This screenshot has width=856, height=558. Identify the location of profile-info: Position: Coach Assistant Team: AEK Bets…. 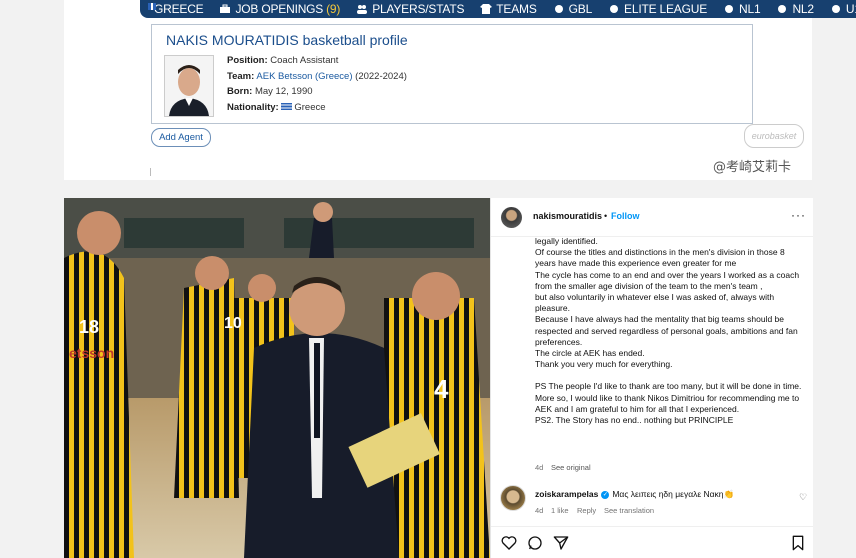
(317, 84).